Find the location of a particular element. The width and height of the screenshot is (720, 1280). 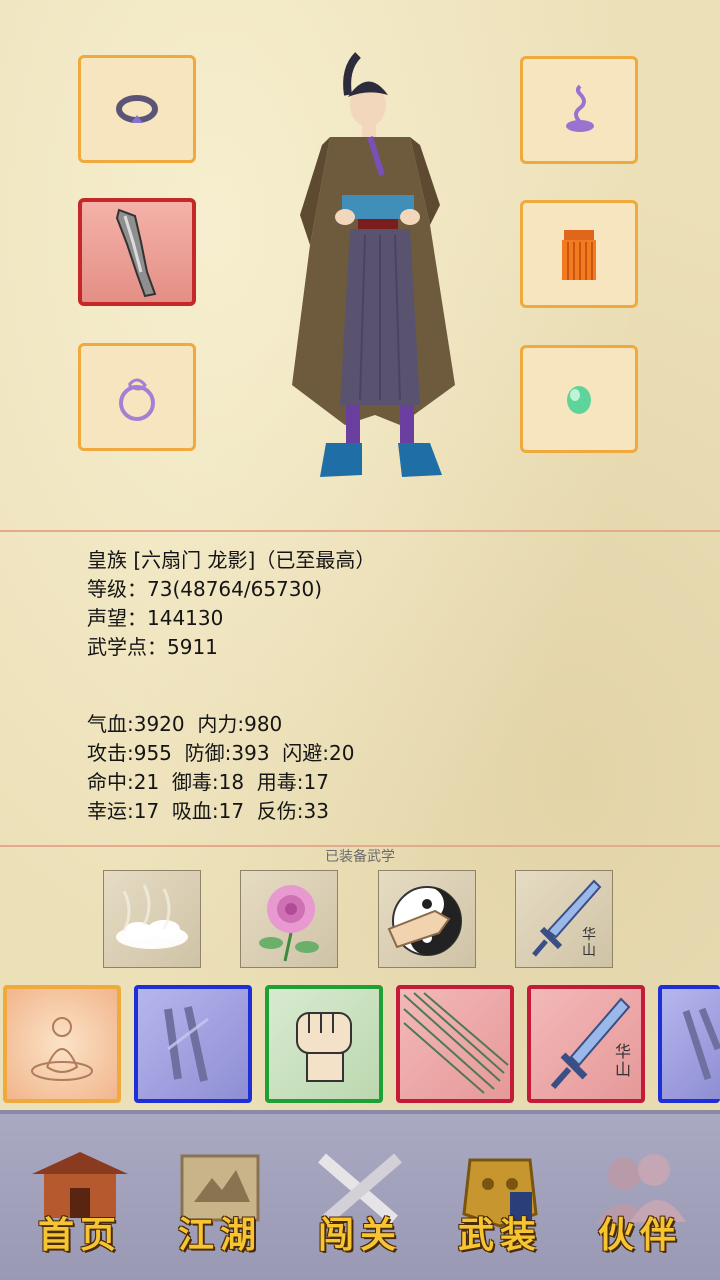

nav-gear: 武装 is located at coordinates (500, 1204).